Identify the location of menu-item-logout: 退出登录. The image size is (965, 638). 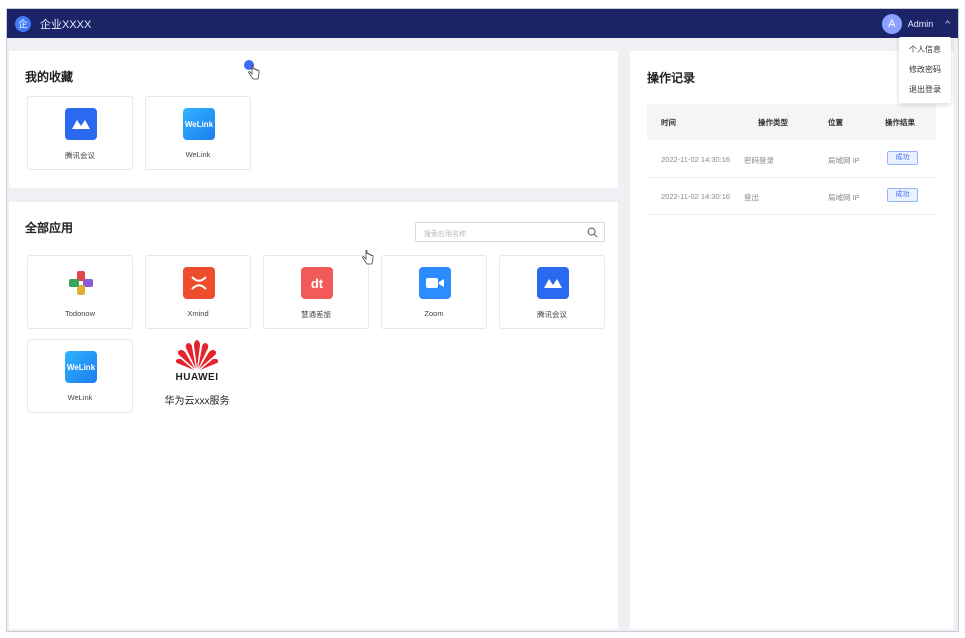
(925, 90).